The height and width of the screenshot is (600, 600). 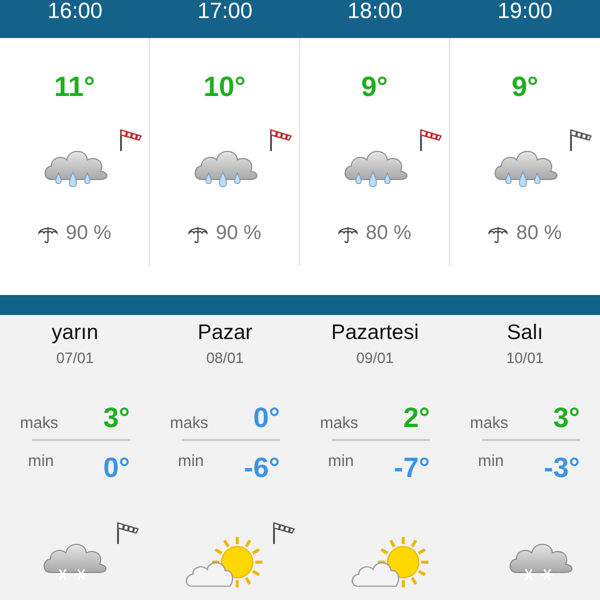 I want to click on temperature: 11°, so click(x=74, y=87).